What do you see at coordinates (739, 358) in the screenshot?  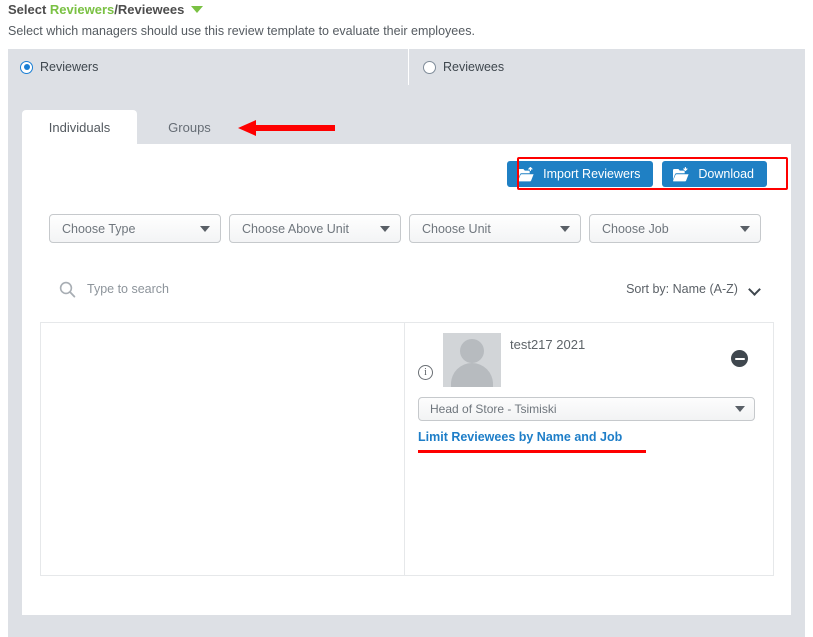 I see `remove-minus-icon` at bounding box center [739, 358].